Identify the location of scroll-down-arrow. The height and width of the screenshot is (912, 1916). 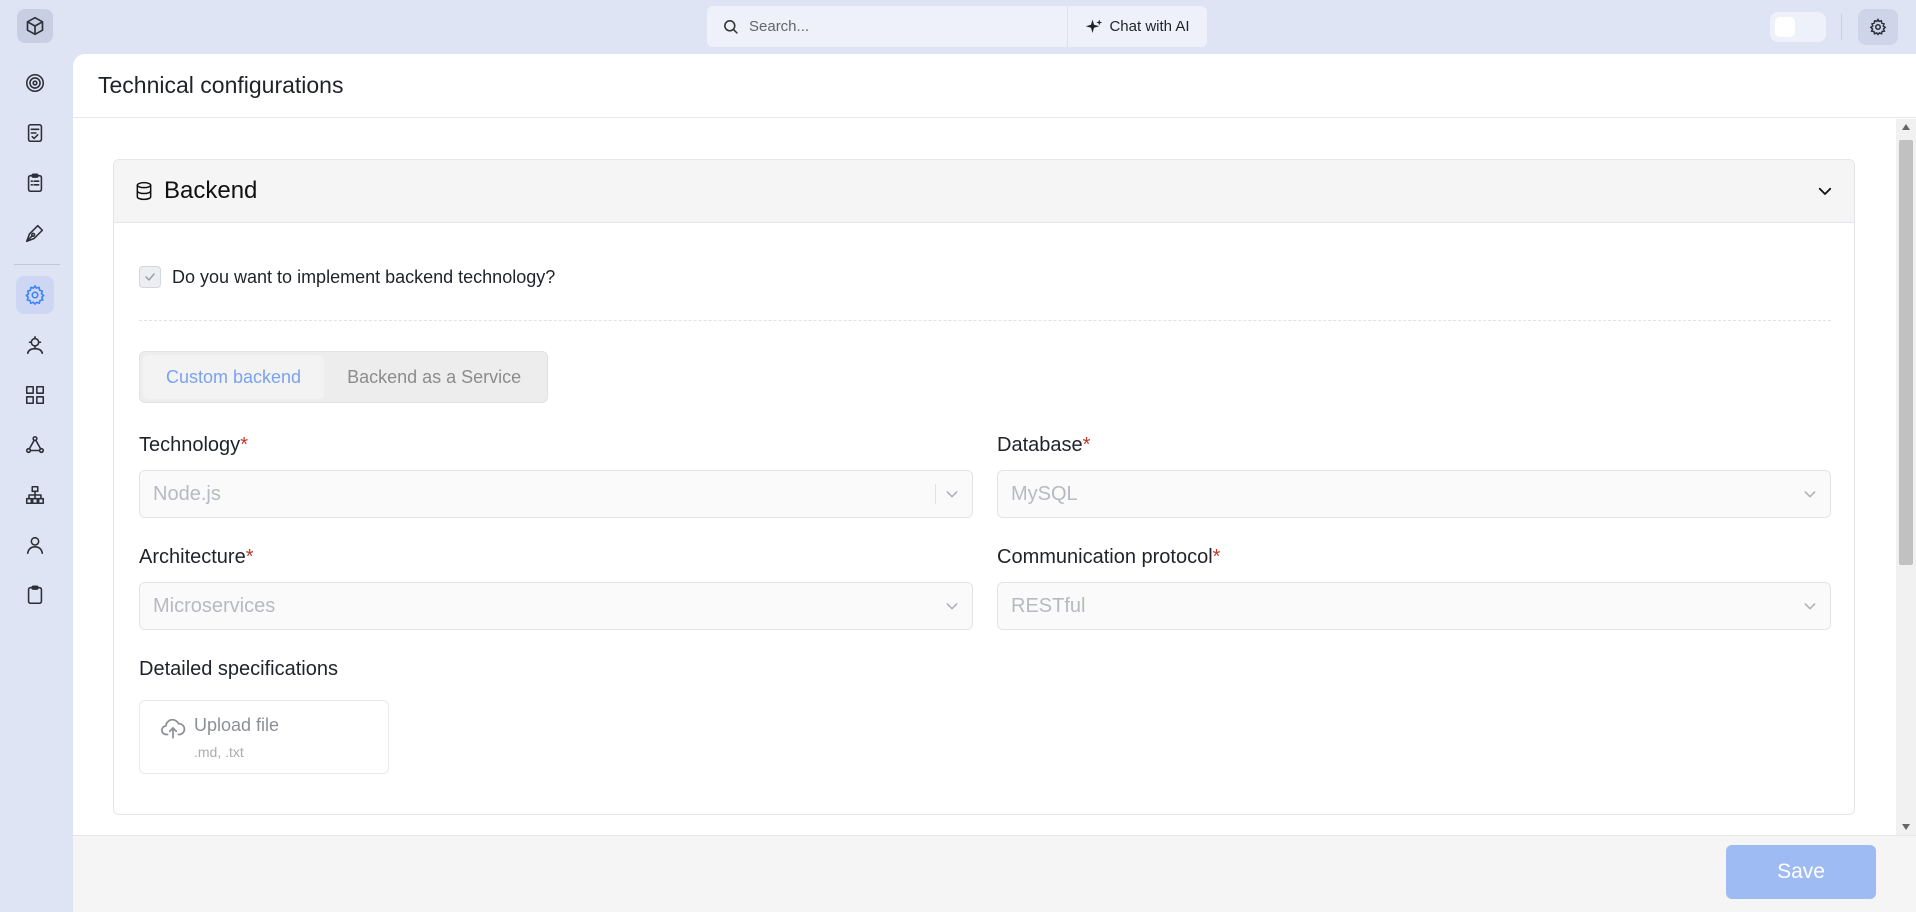
(1906, 827).